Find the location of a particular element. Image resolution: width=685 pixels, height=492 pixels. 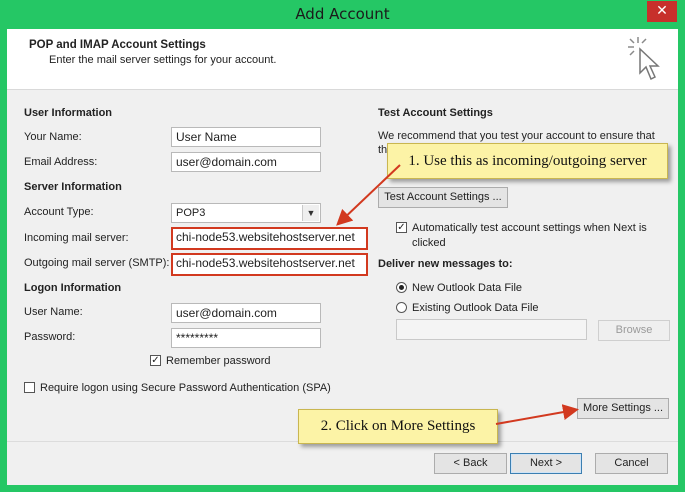

next-button: Next > is located at coordinates (546, 463).